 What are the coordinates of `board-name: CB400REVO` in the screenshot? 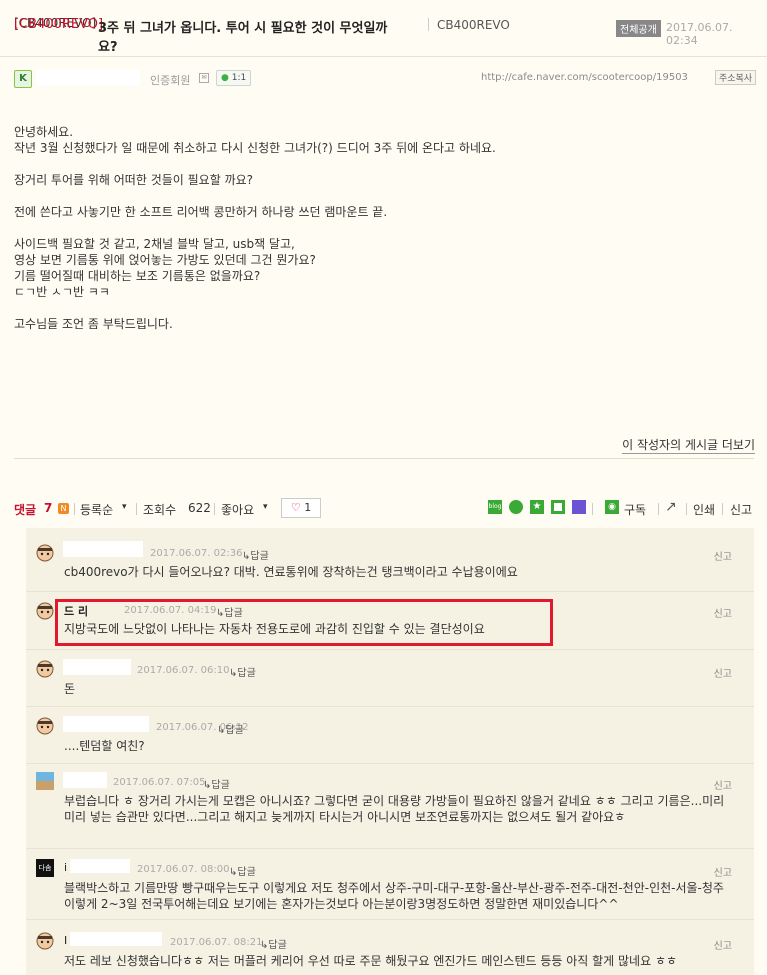 It's located at (473, 25).